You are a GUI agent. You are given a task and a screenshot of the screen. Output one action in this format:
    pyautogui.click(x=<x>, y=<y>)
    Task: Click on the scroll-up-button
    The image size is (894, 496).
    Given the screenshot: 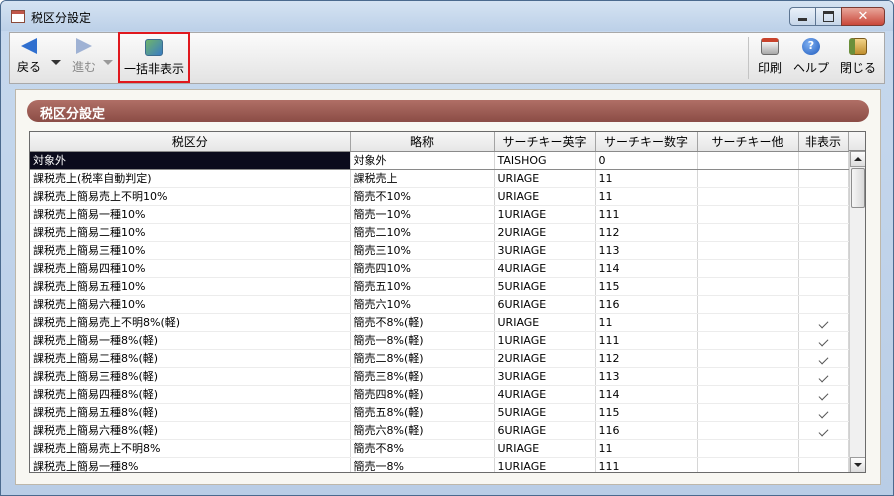 What is the action you would take?
    pyautogui.click(x=857, y=159)
    